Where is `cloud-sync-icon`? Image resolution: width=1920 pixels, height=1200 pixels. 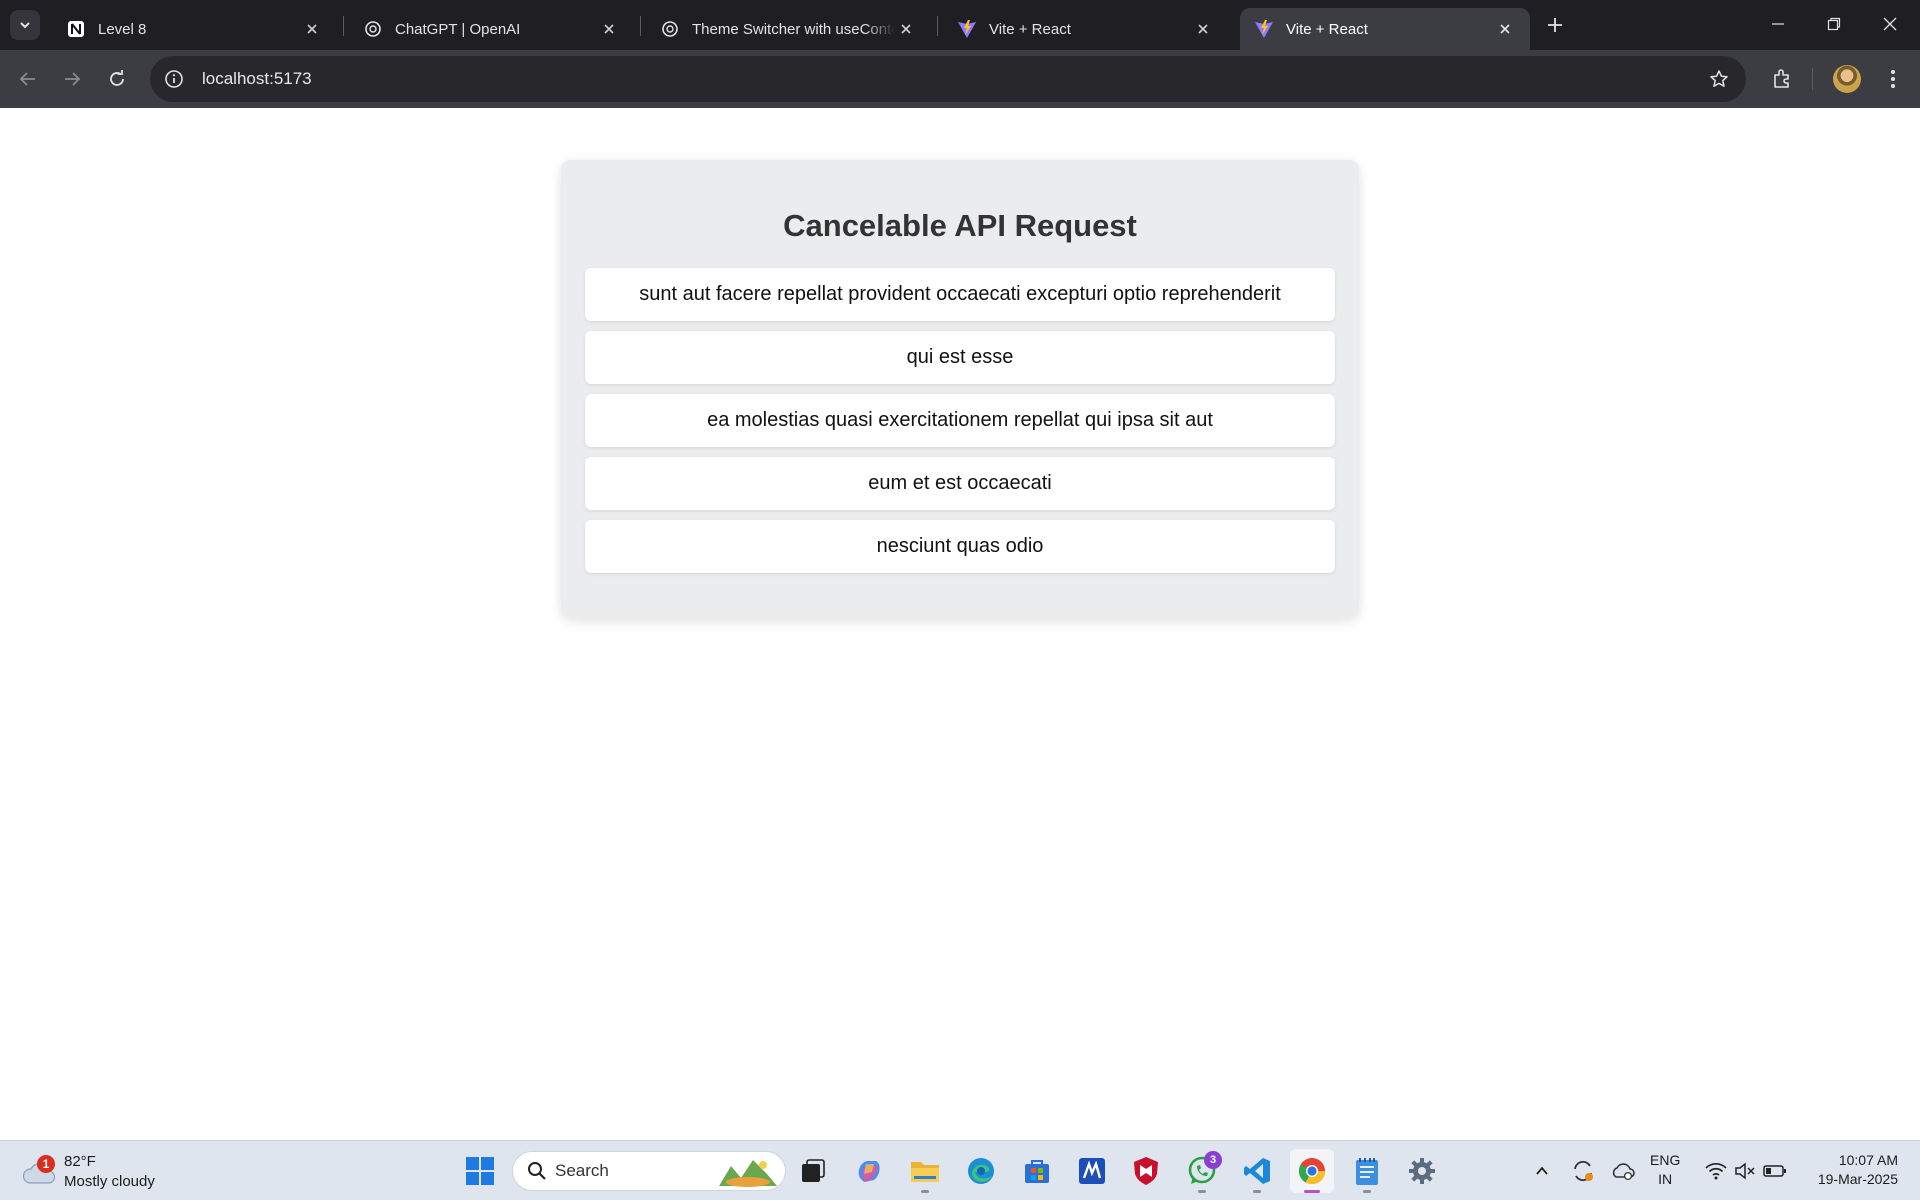 cloud-sync-icon is located at coordinates (1623, 1172).